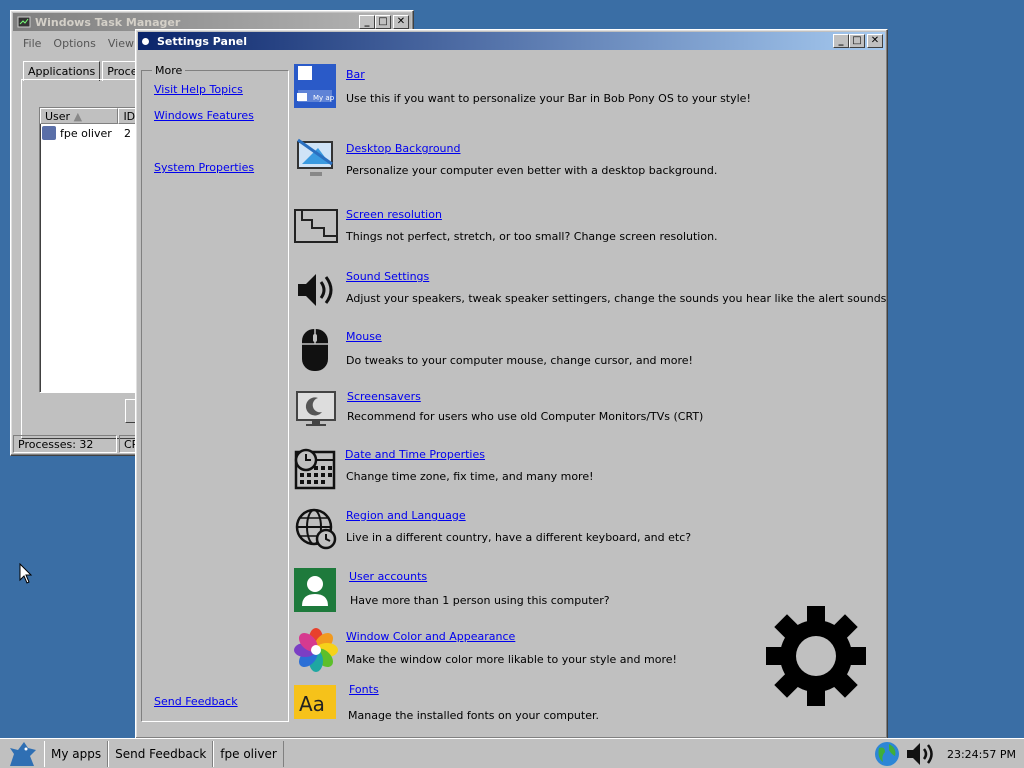 The image size is (1024, 768). Describe the element at coordinates (198, 89) in the screenshot. I see `link-visit-help-topics: Visit Help Topics` at that location.